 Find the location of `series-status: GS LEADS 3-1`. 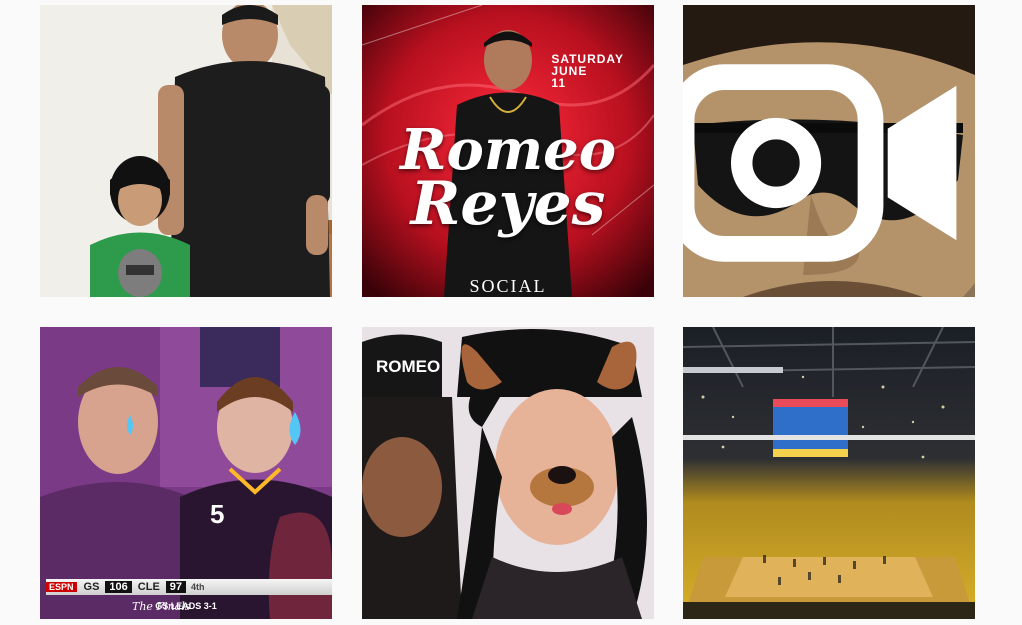

series-status: GS LEADS 3-1 is located at coordinates (186, 606).